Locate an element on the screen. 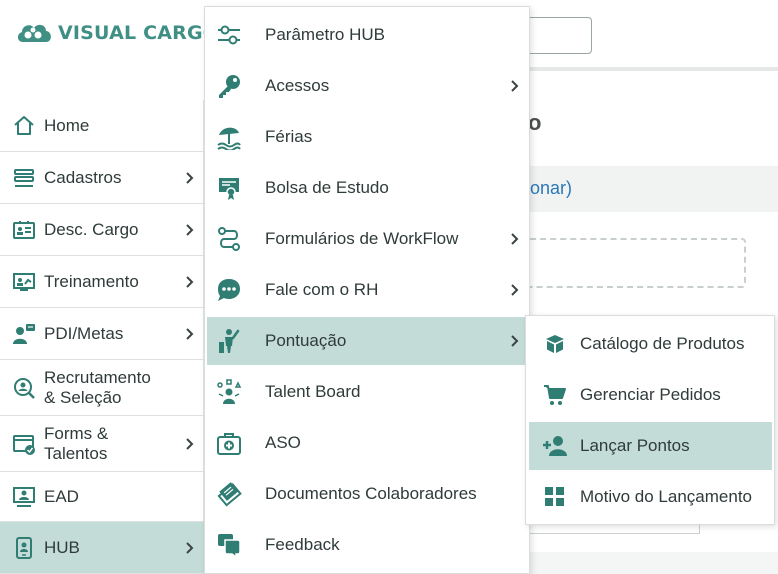  menu-item-fale-com-rh: Fale com o RH is located at coordinates (367, 290).